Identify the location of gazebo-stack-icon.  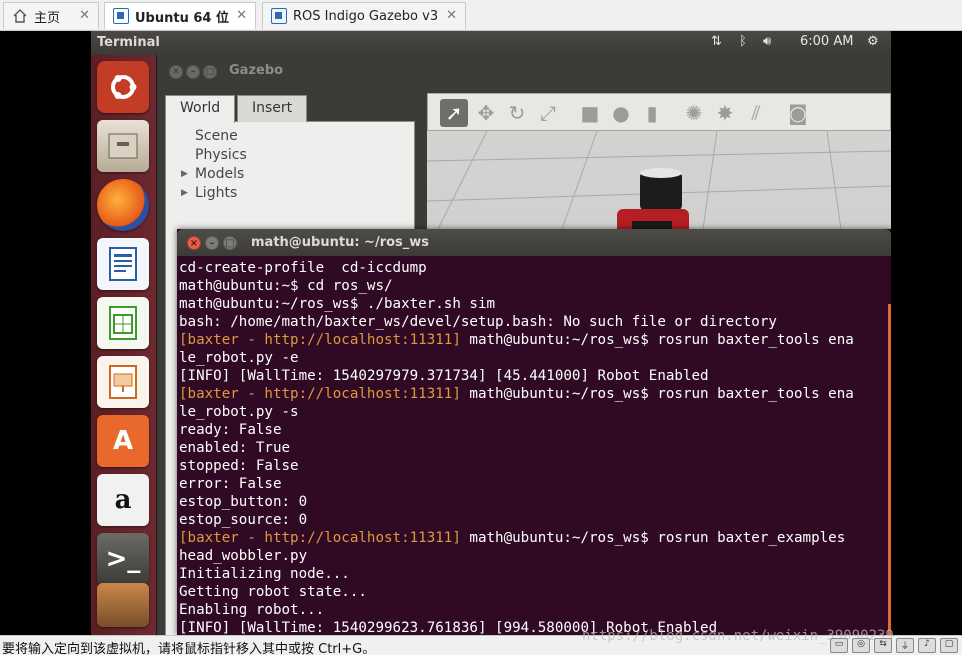
(123, 605).